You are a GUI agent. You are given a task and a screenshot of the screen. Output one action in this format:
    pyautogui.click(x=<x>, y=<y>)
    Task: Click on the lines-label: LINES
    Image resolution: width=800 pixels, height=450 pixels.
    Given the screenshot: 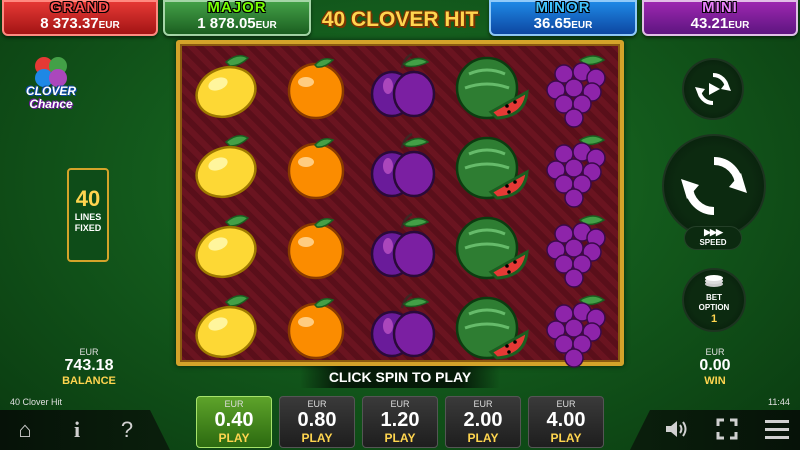 What is the action you would take?
    pyautogui.click(x=88, y=217)
    